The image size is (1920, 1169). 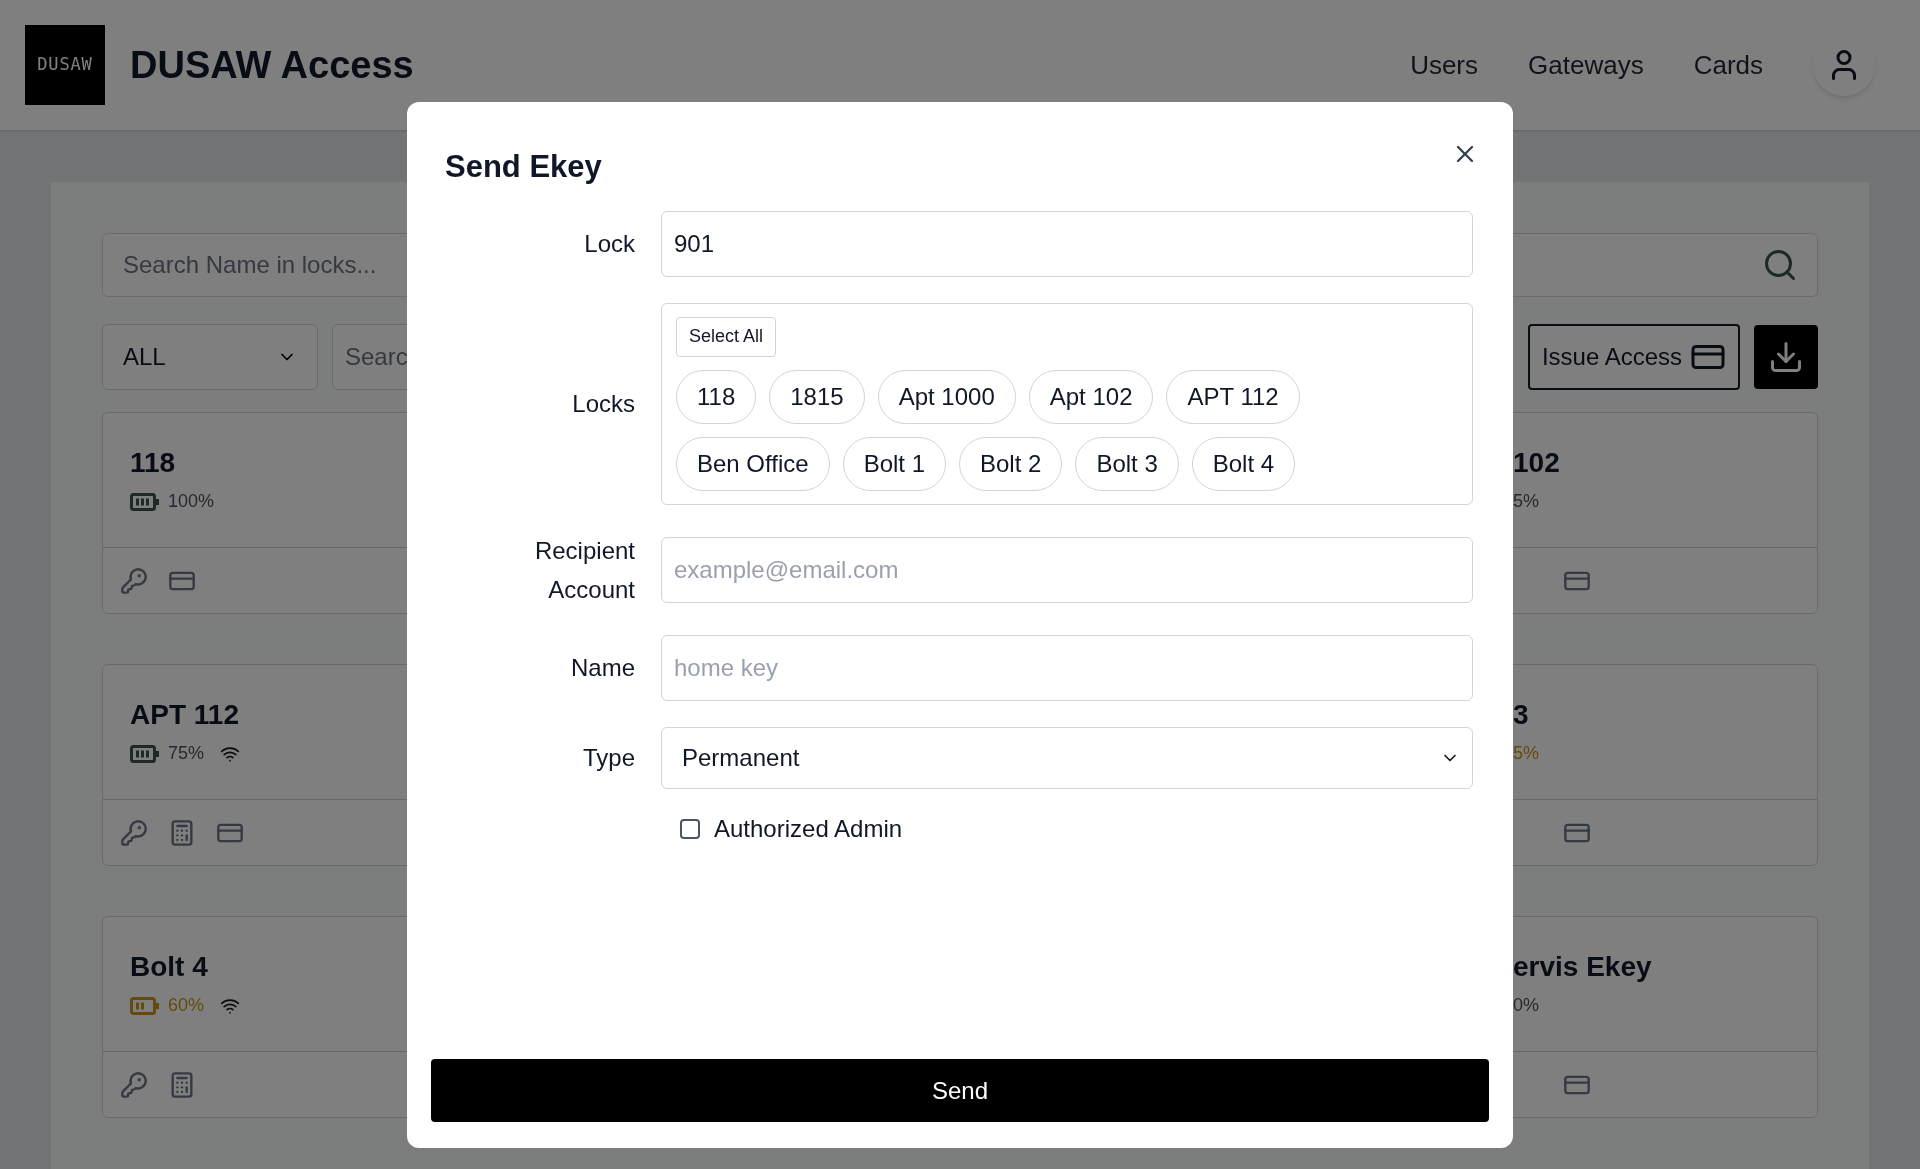 What do you see at coordinates (894, 463) in the screenshot?
I see `lock-chip: Bolt 1` at bounding box center [894, 463].